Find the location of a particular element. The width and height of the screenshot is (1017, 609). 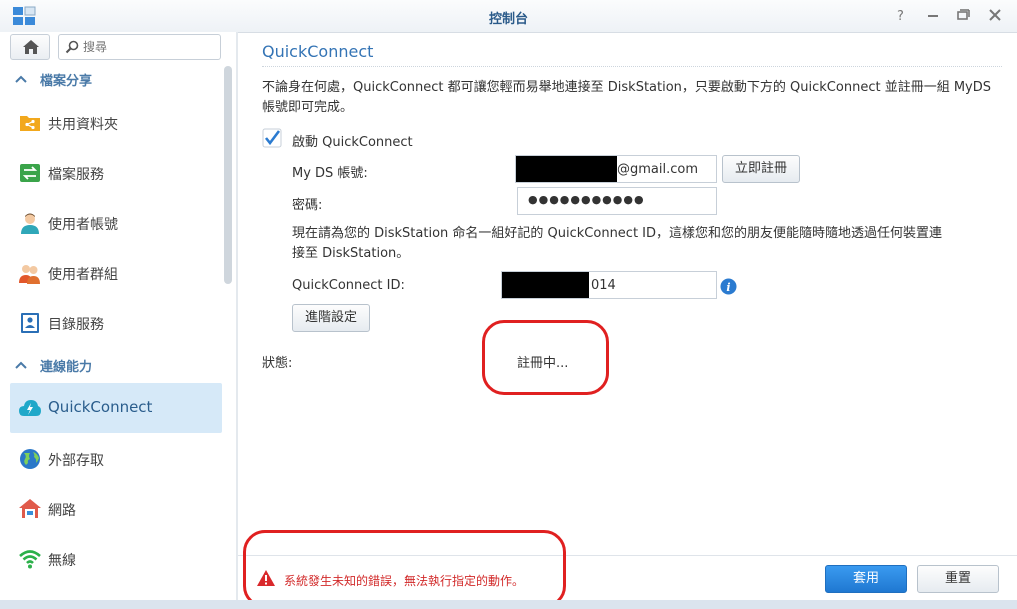

password-mask: ●●●●●●●●●●● is located at coordinates (586, 199).